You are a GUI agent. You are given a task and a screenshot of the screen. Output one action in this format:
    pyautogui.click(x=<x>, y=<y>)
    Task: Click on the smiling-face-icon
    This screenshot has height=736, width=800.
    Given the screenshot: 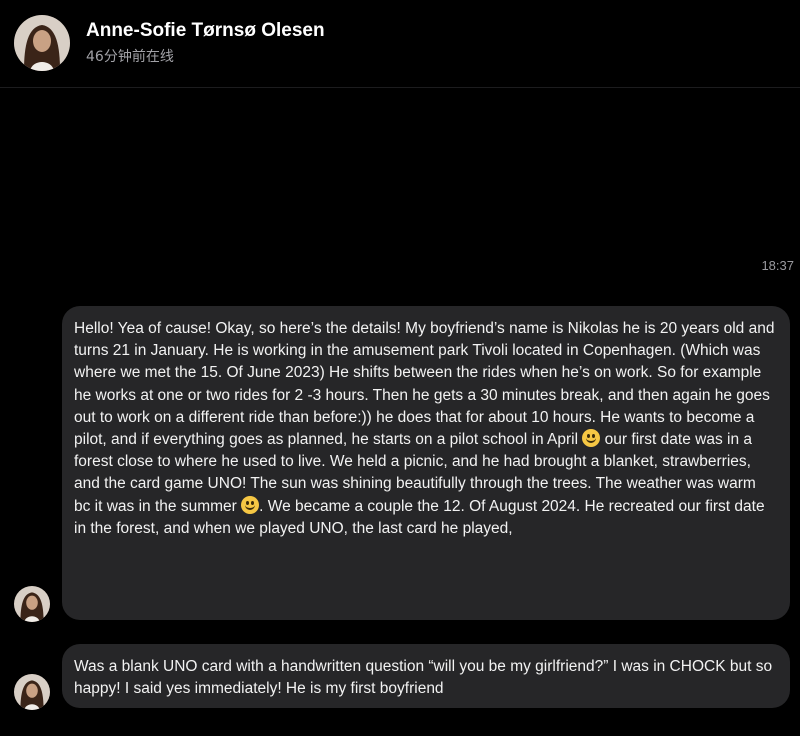 What is the action you would take?
    pyautogui.click(x=250, y=504)
    